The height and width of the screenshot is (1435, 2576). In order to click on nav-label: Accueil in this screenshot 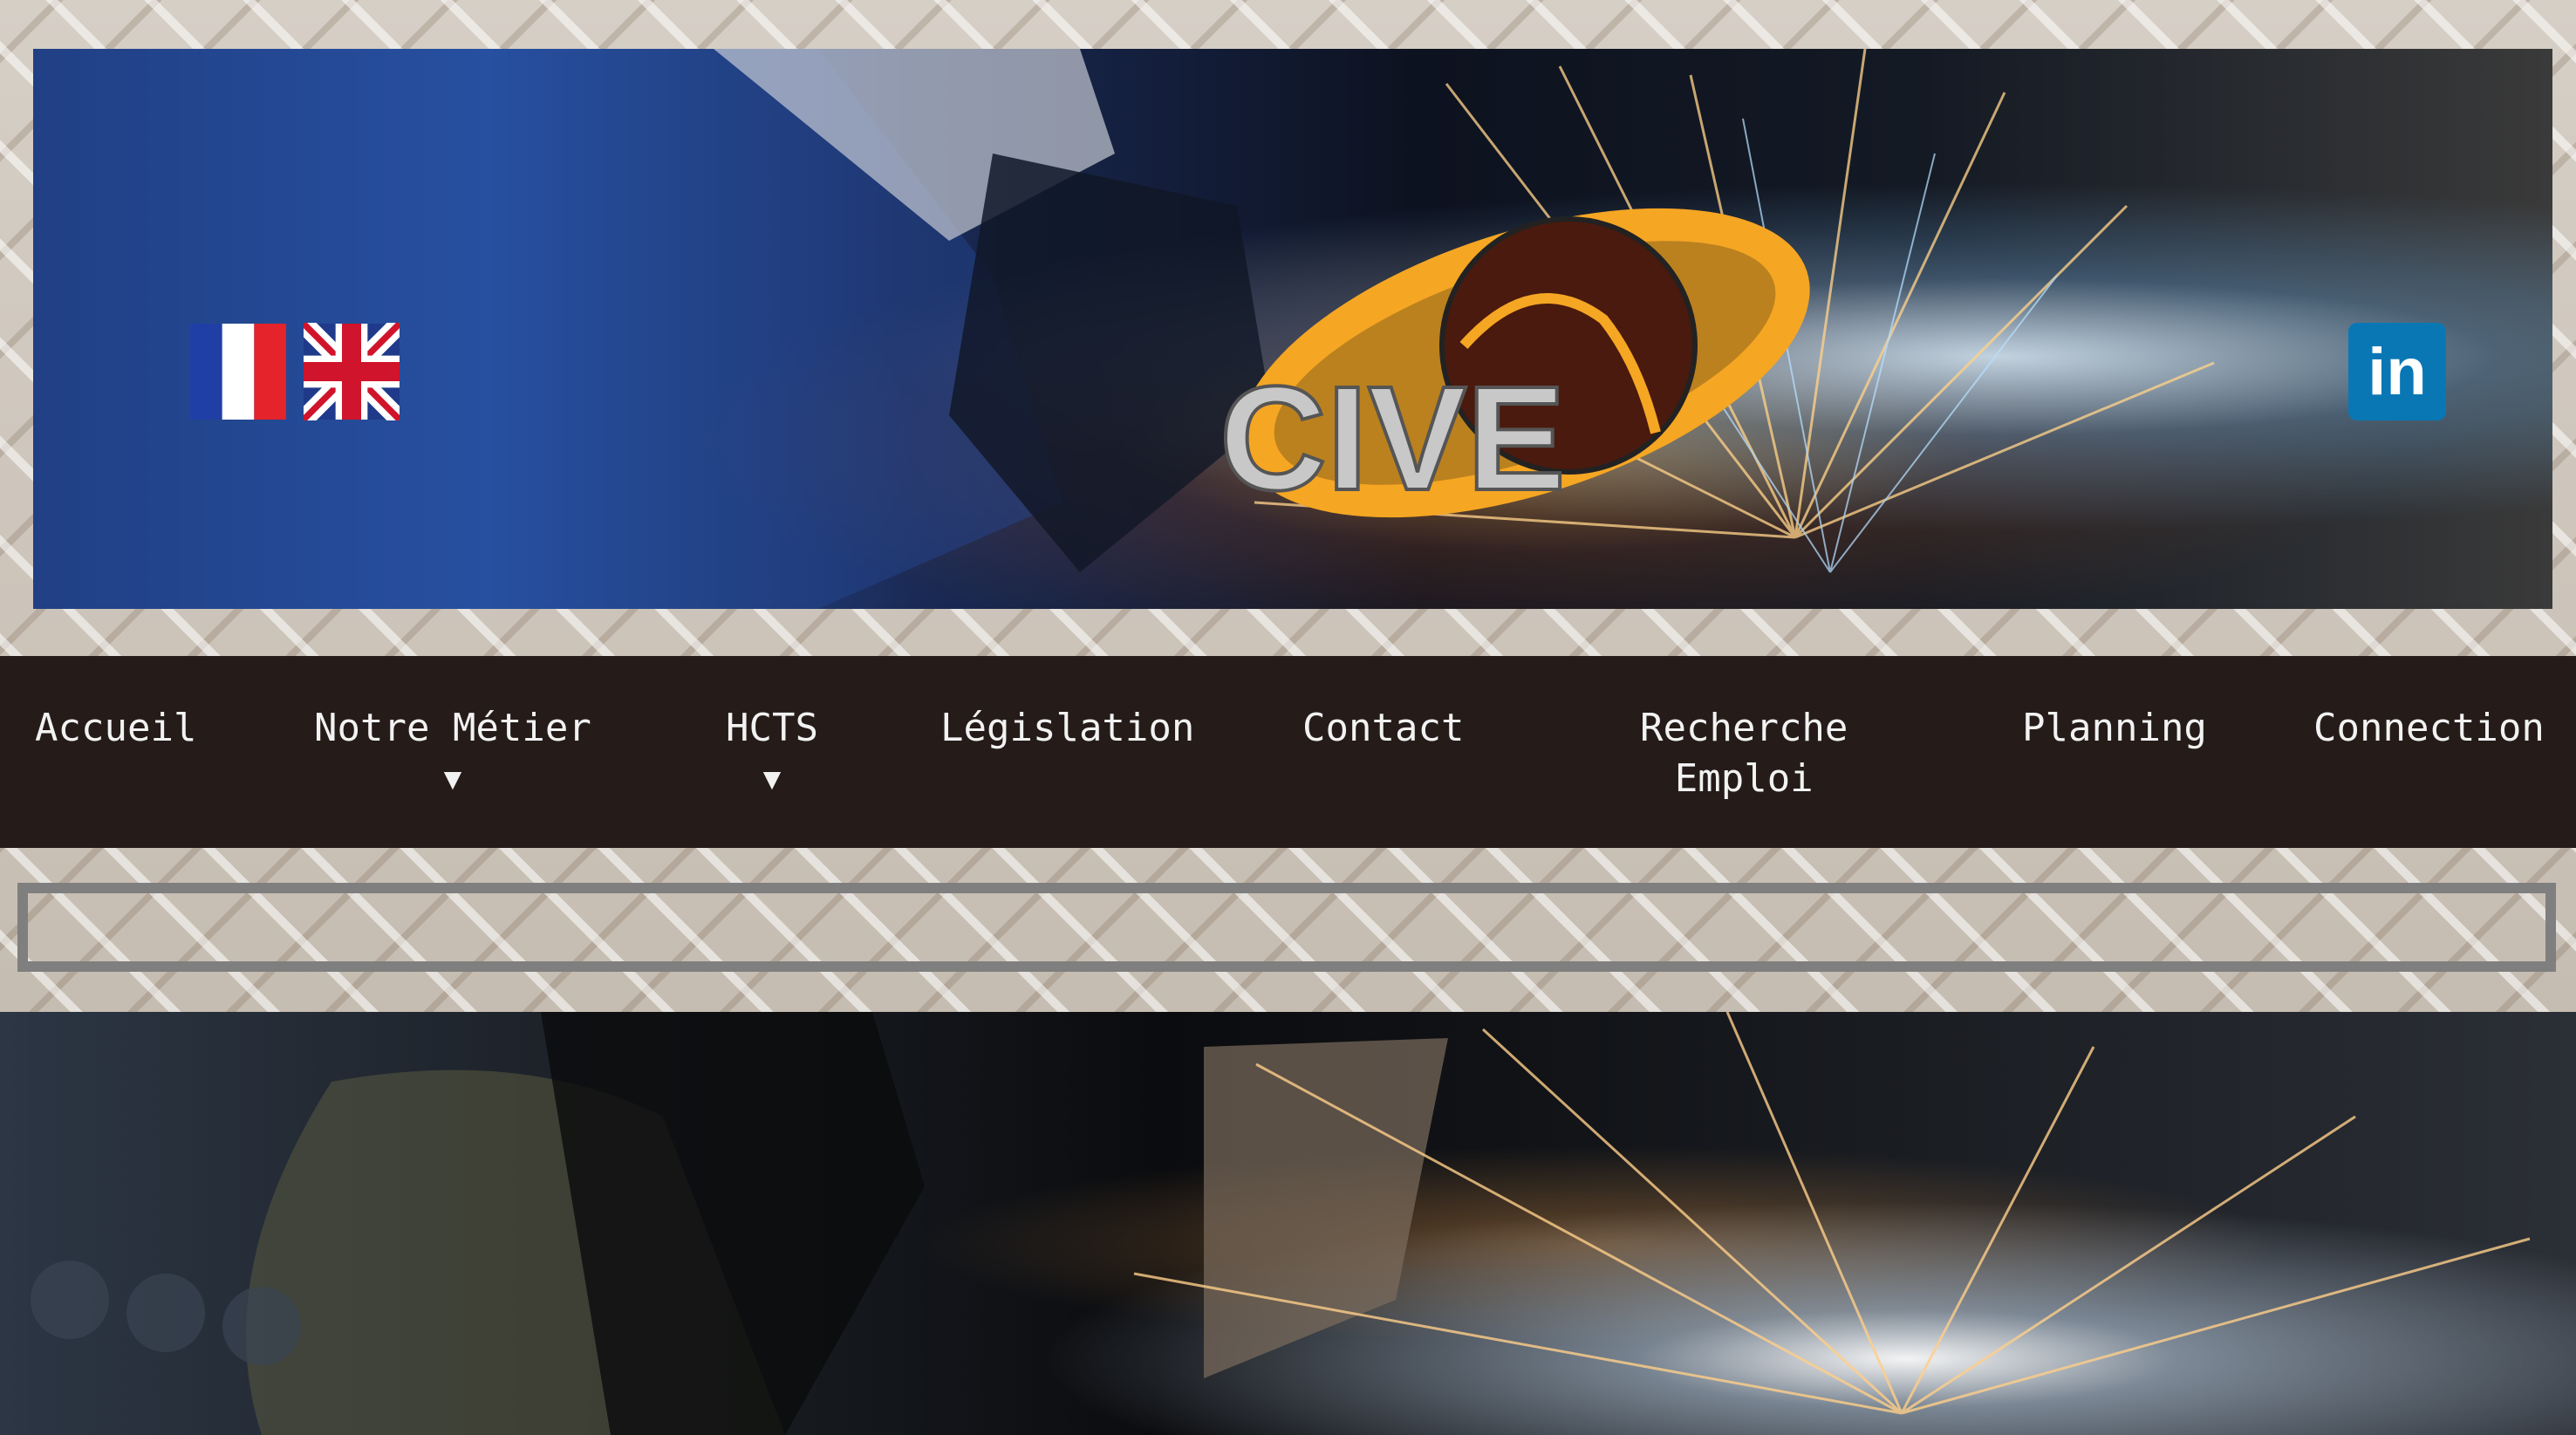, I will do `click(116, 728)`.